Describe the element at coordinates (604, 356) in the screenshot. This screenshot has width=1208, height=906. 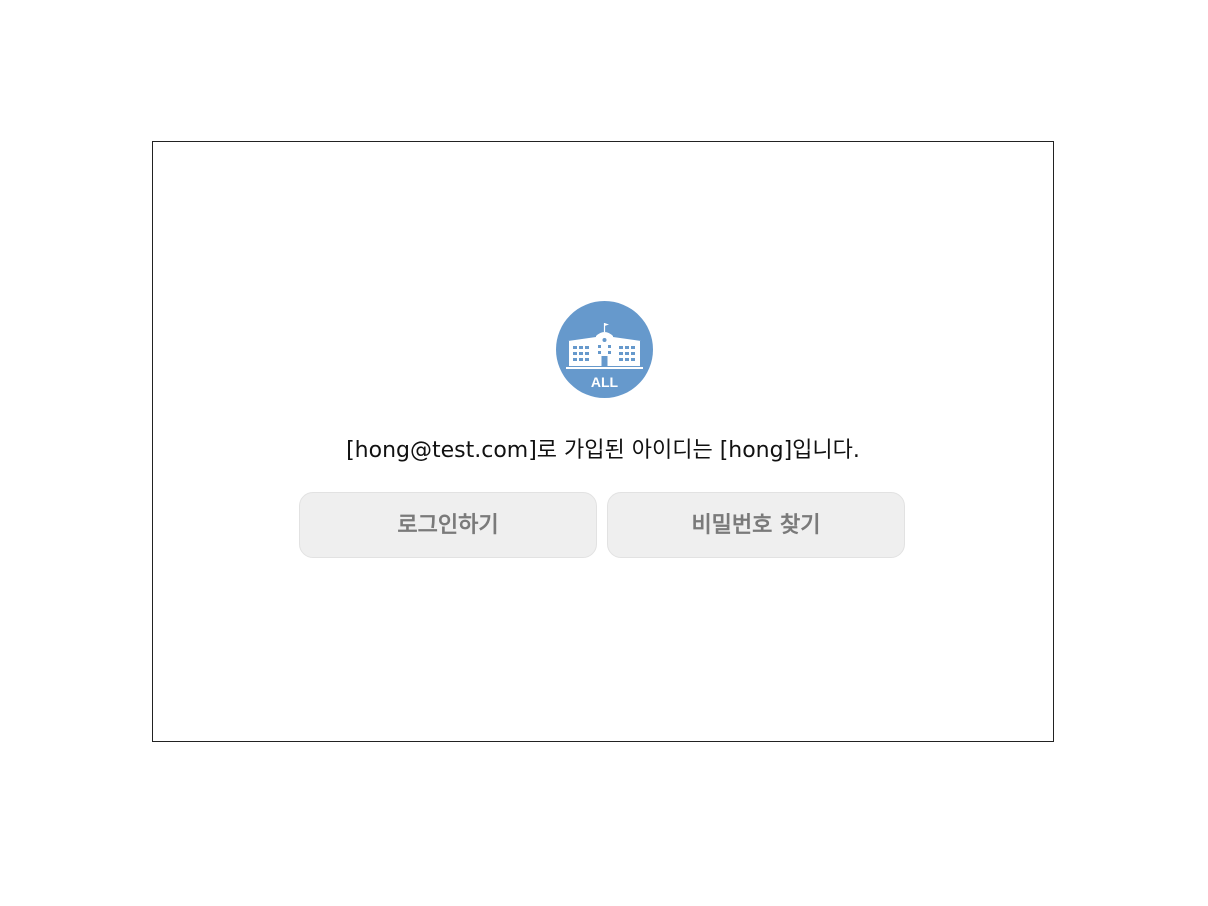
I see `school-building-icon: ALL` at that location.